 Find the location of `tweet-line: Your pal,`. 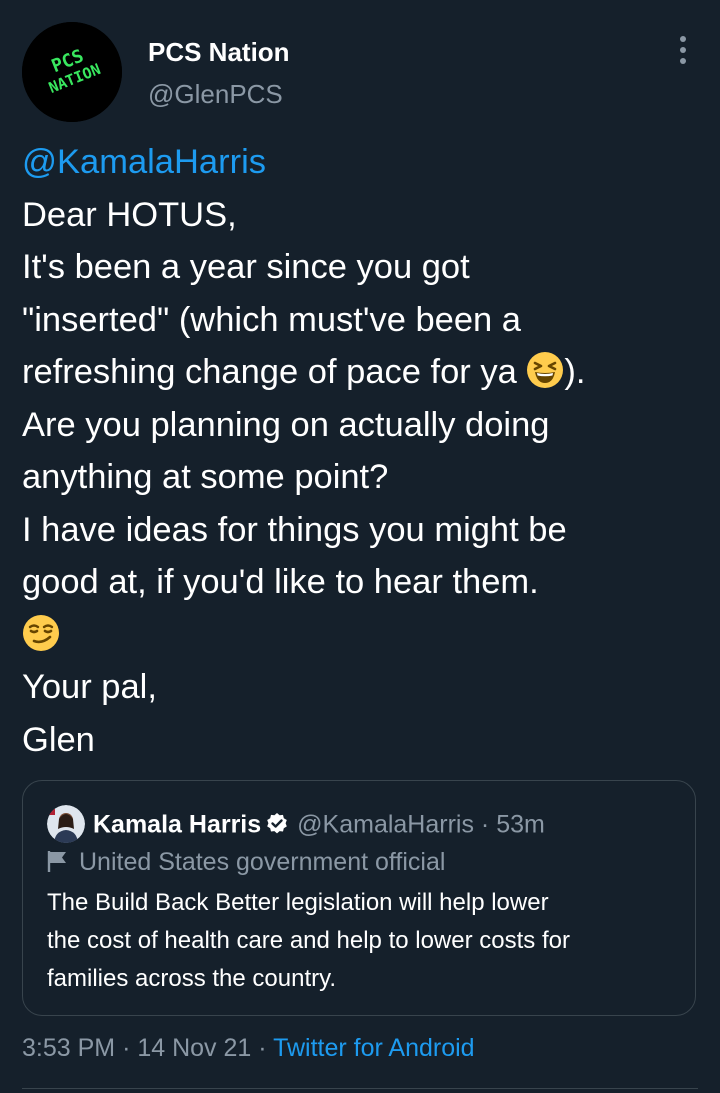

tweet-line: Your pal, is located at coordinates (89, 687).